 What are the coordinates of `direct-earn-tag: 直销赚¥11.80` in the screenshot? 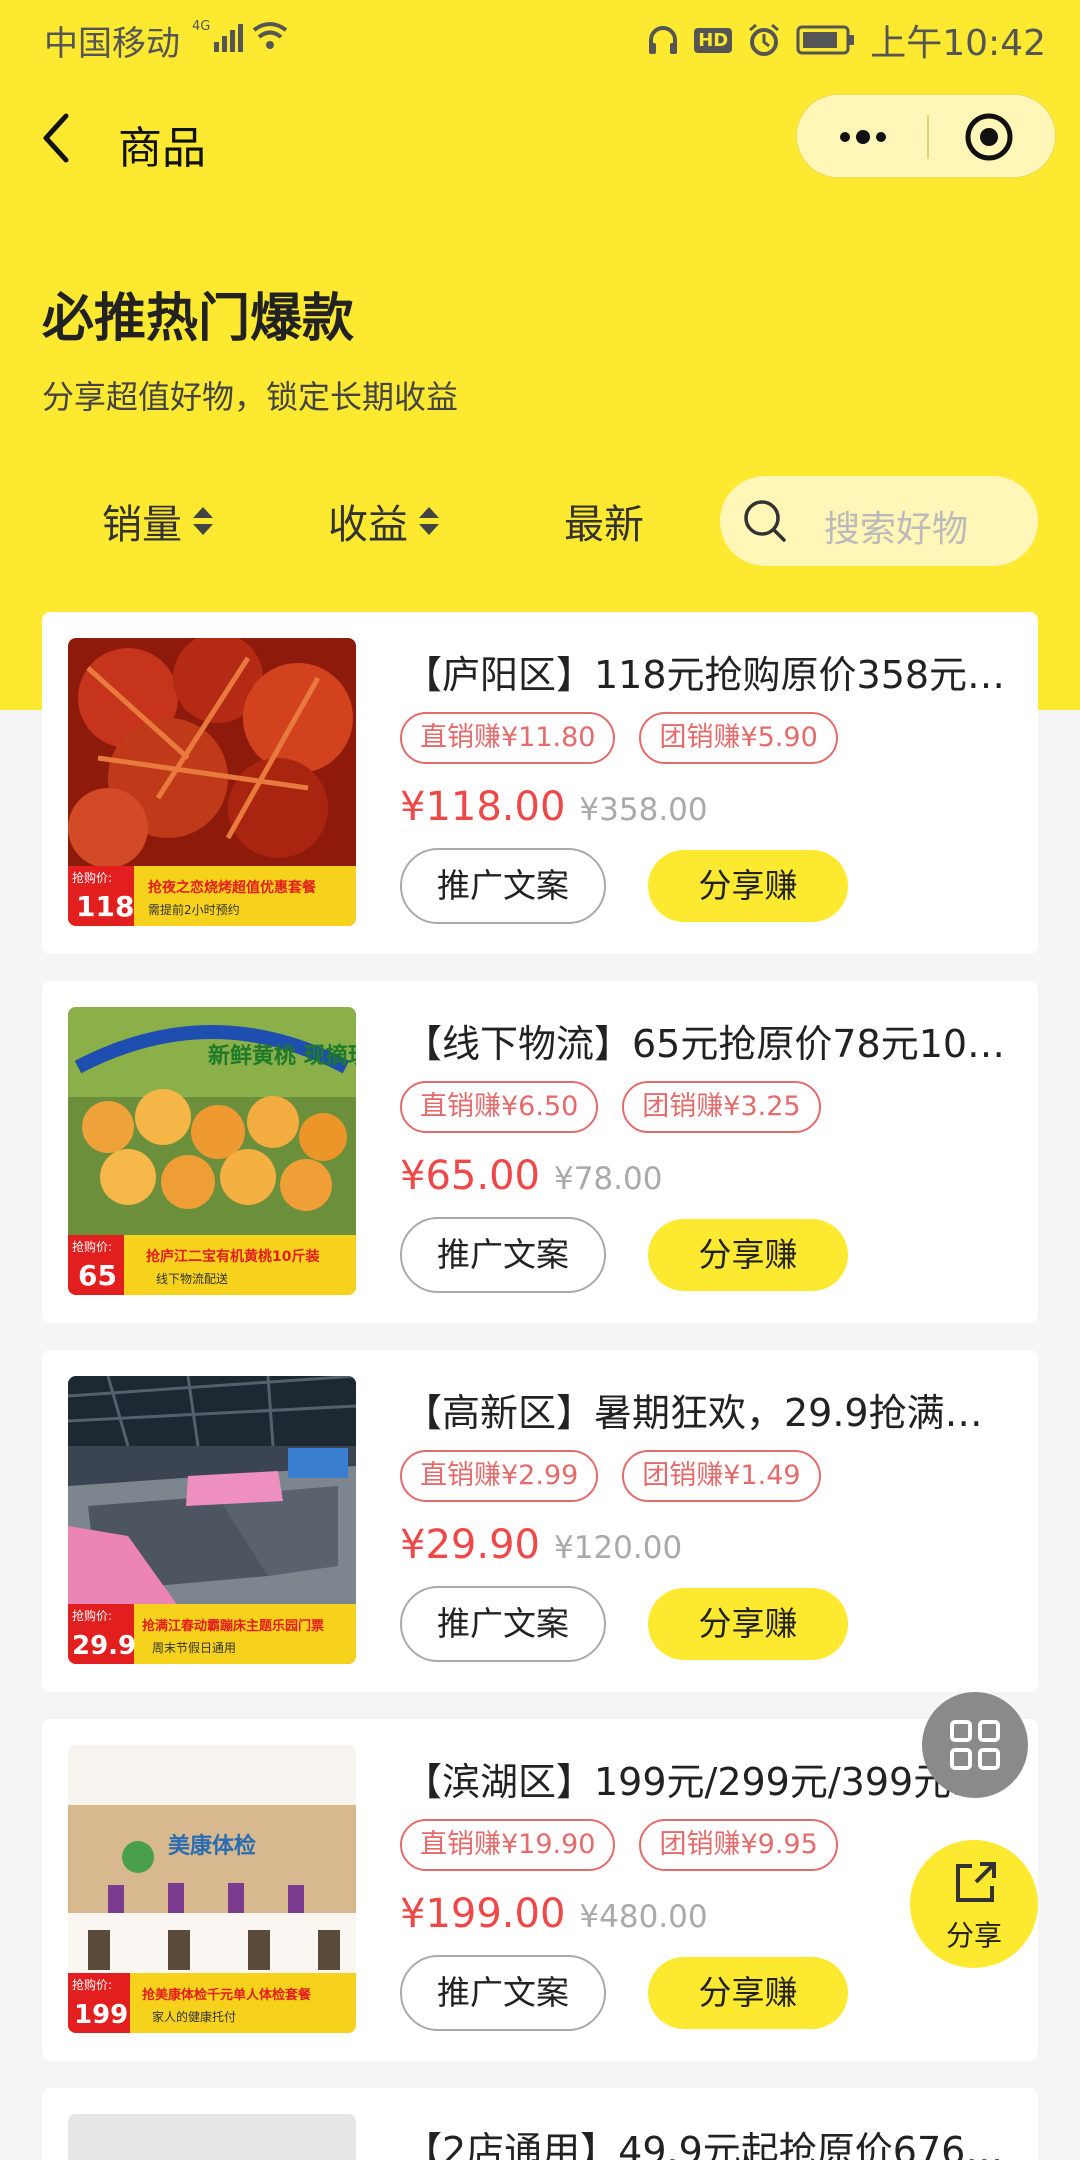 It's located at (508, 738).